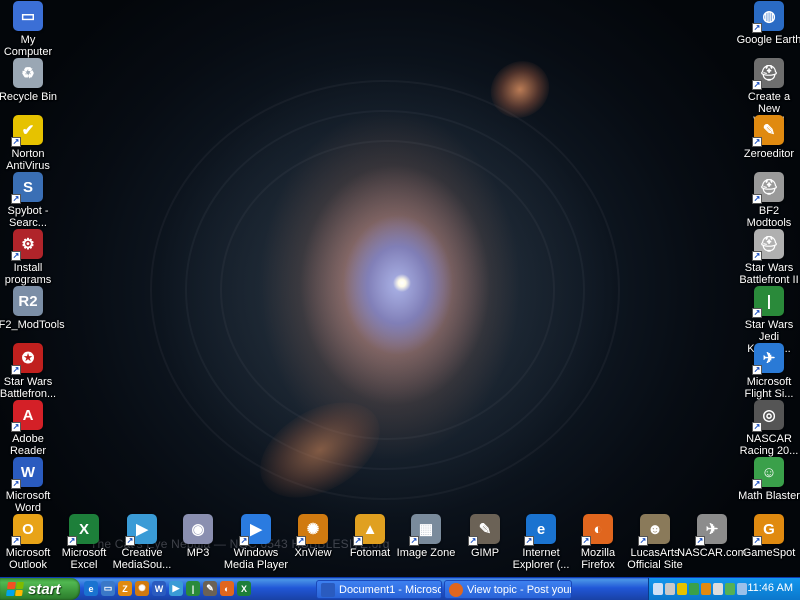 The image size is (800, 600). What do you see at coordinates (706, 589) in the screenshot?
I see `tray-zero-icon` at bounding box center [706, 589].